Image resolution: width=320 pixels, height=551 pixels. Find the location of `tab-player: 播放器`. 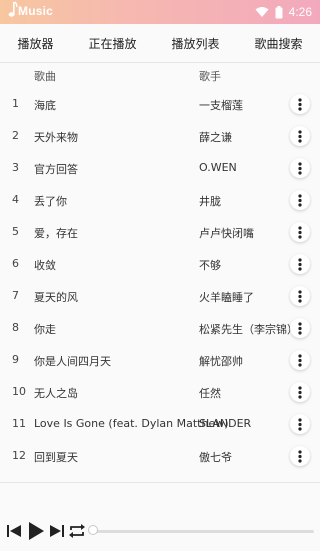

tab-player: 播放器 is located at coordinates (35, 43).